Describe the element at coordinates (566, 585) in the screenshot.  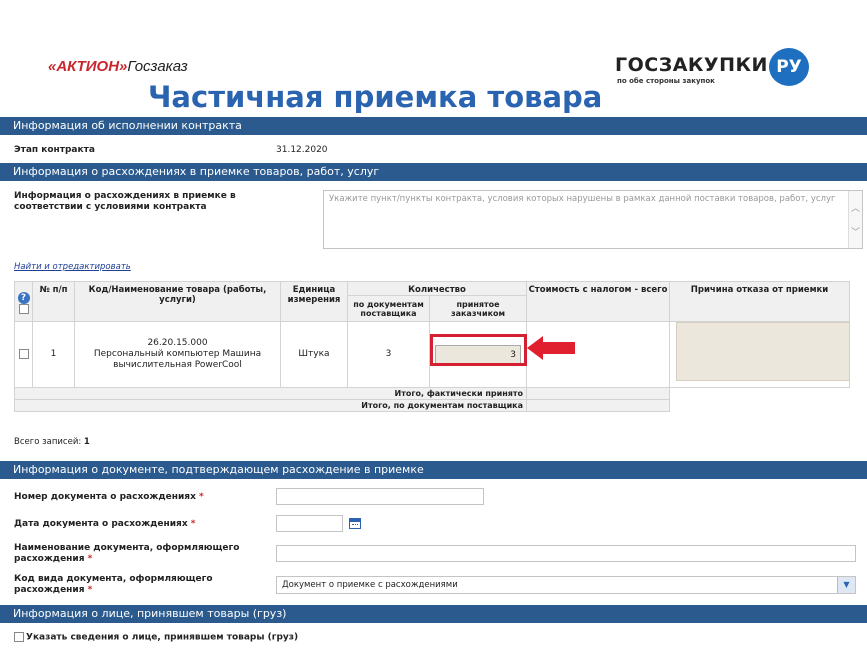
I see `doc-kind-select: Документ о приемке с расхождениями ▼` at that location.